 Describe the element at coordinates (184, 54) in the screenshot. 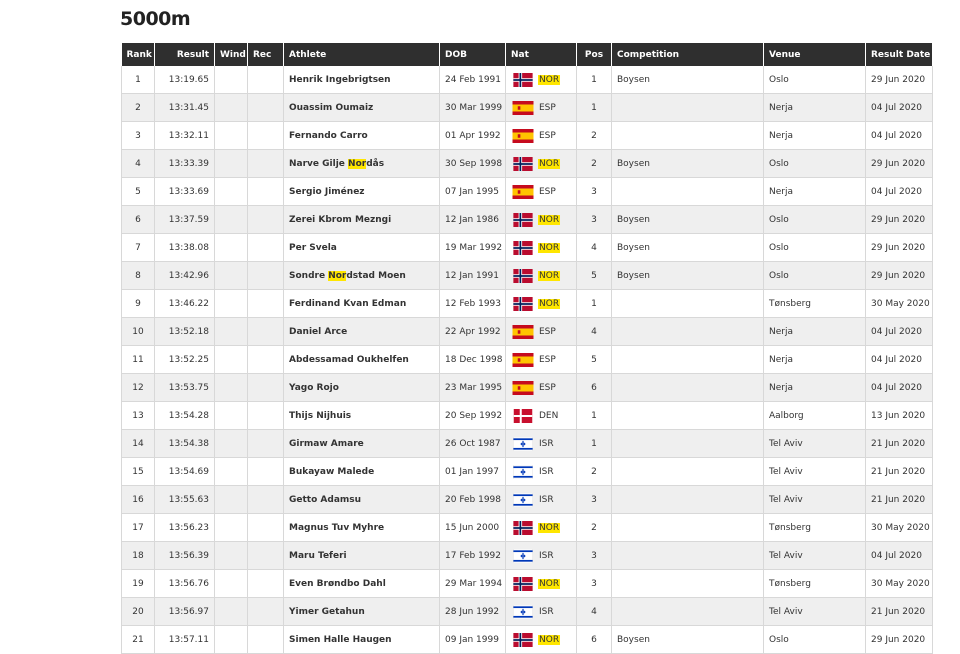

I see `column-header-result: Result` at that location.